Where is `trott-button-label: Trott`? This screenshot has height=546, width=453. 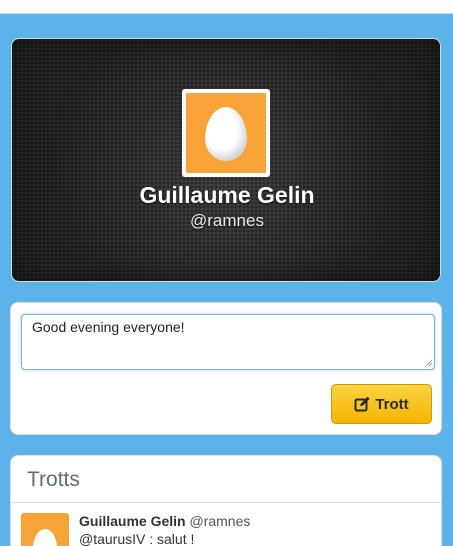
trott-button-label: Trott is located at coordinates (392, 404).